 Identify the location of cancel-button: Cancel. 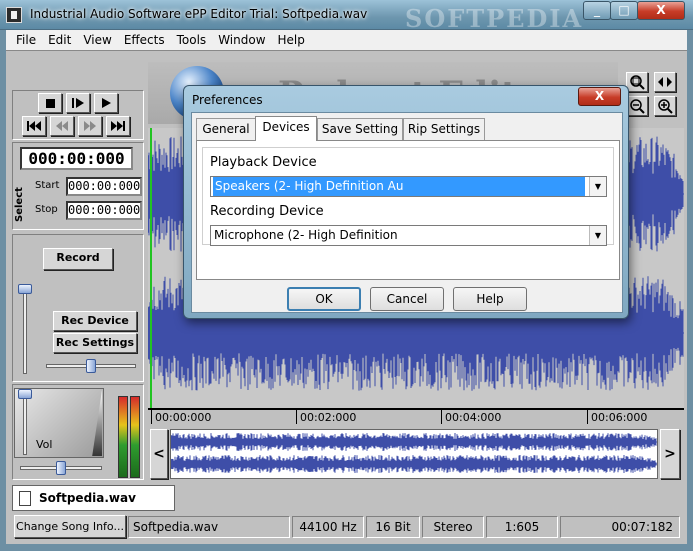
(407, 299).